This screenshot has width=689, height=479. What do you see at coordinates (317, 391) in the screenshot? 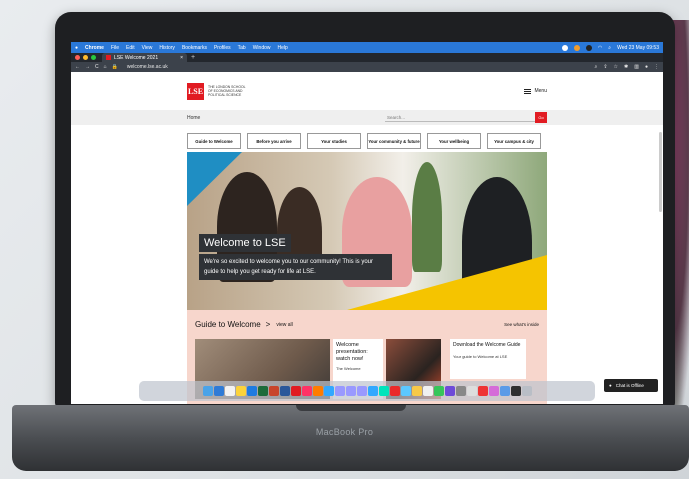
I see `illustrator-icon` at bounding box center [317, 391].